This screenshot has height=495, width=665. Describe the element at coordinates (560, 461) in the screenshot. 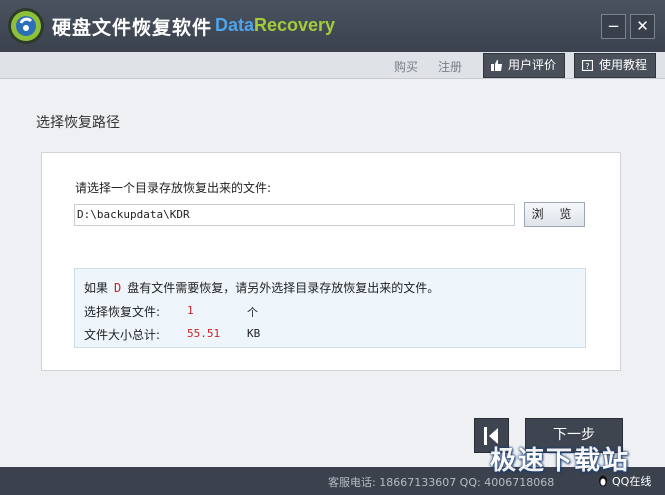

I see `watermark-text: 极速下载站` at that location.